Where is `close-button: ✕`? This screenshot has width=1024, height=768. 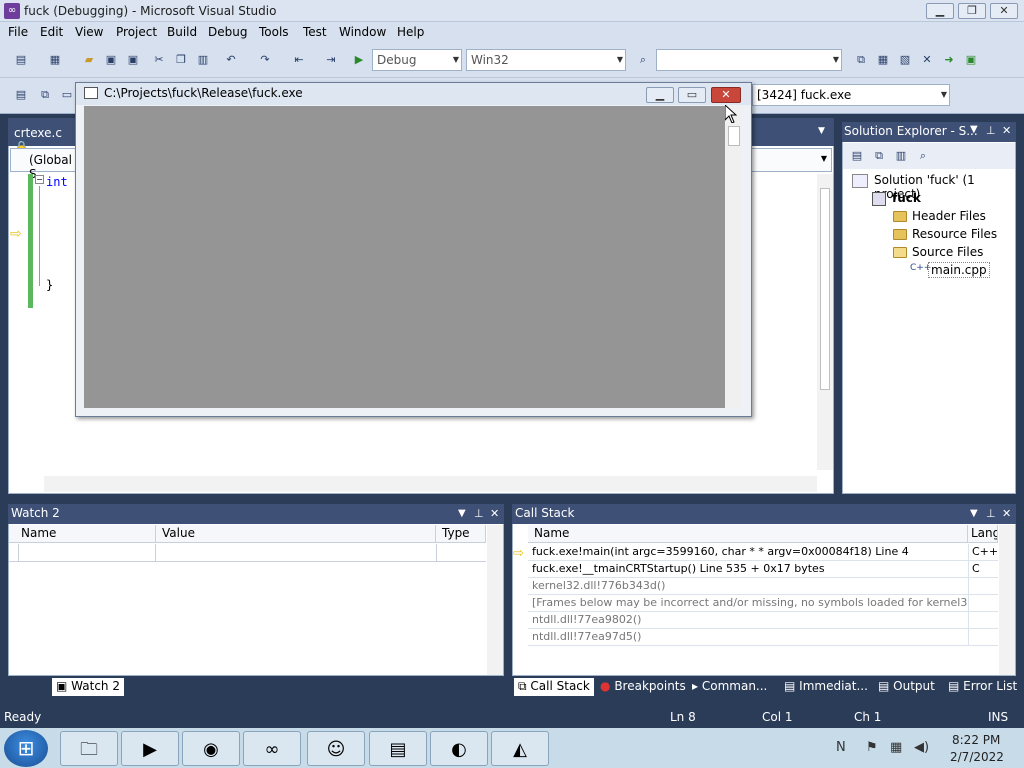 close-button: ✕ is located at coordinates (1004, 11).